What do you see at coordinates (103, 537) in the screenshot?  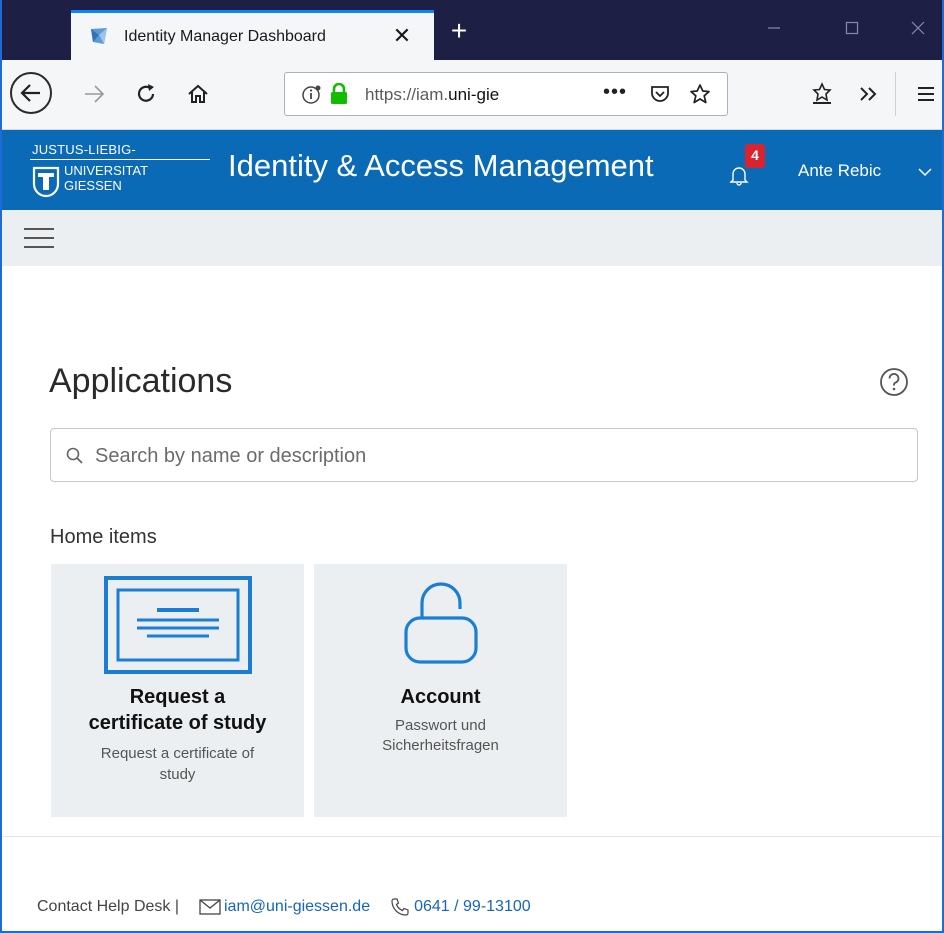 I see `section-title: Home items` at bounding box center [103, 537].